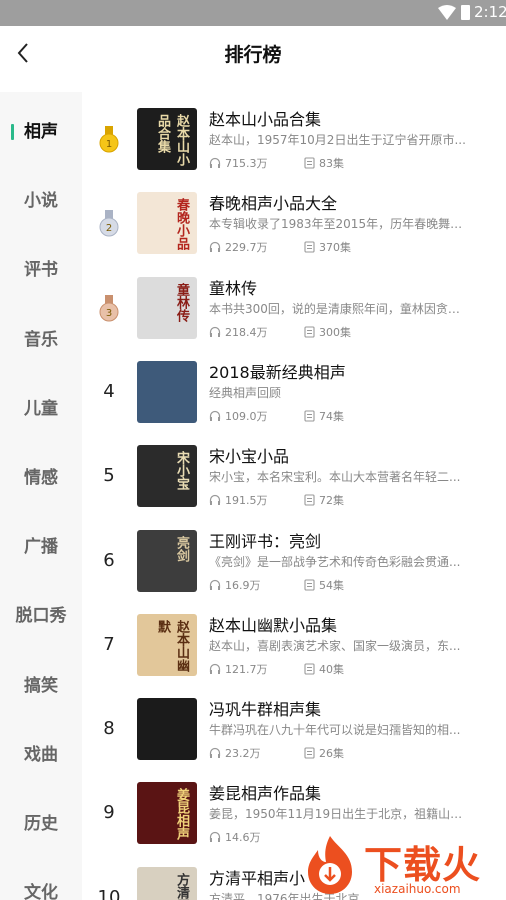 The height and width of the screenshot is (900, 506). What do you see at coordinates (245, 392) in the screenshot?
I see `album-description: 经典相声回顾` at bounding box center [245, 392].